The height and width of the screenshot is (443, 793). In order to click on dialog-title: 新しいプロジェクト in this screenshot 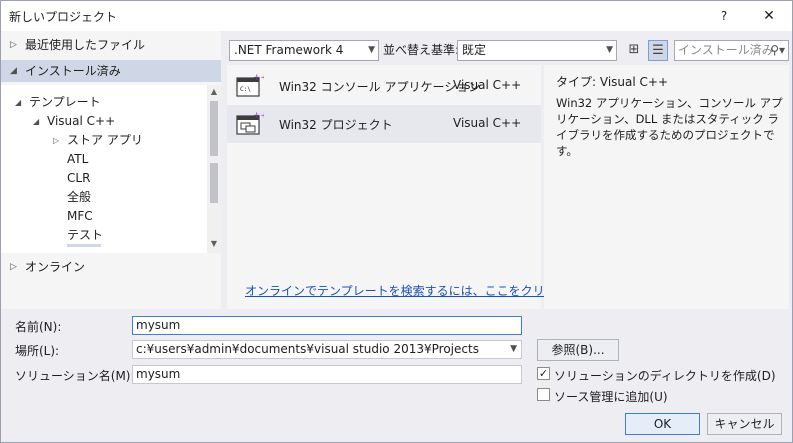, I will do `click(63, 17)`.